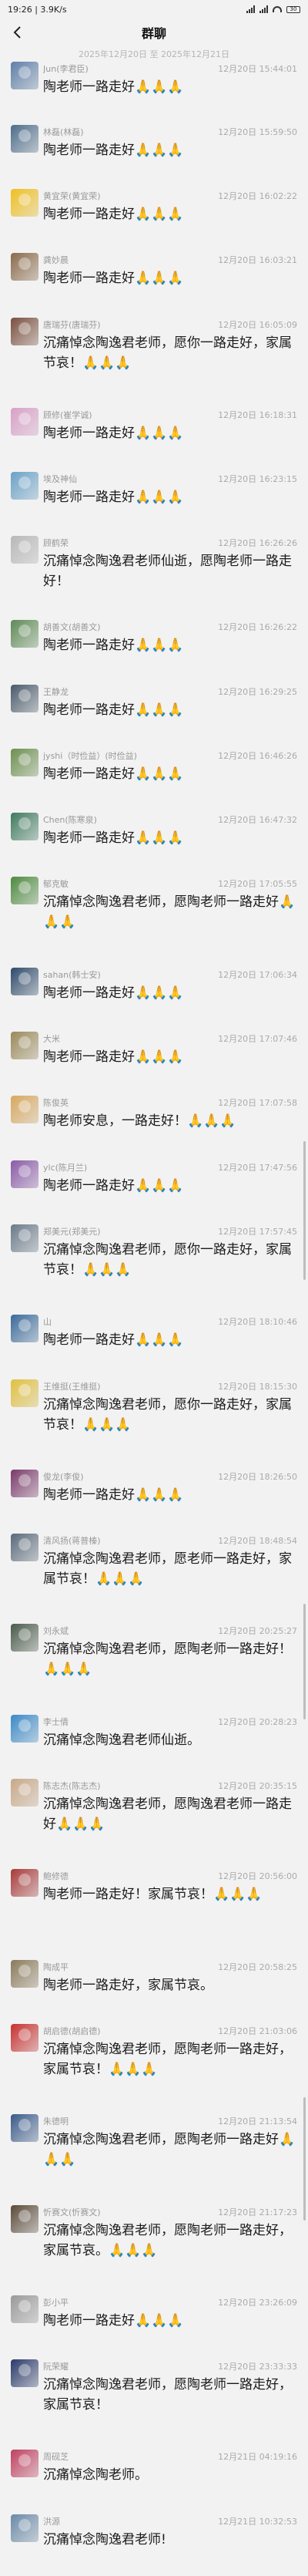  What do you see at coordinates (170, 1568) in the screenshot?
I see `message-text: 沉痛悼念陶逸君老师，愿老师一路走好，家属节哀！🙏🙏🙏` at bounding box center [170, 1568].